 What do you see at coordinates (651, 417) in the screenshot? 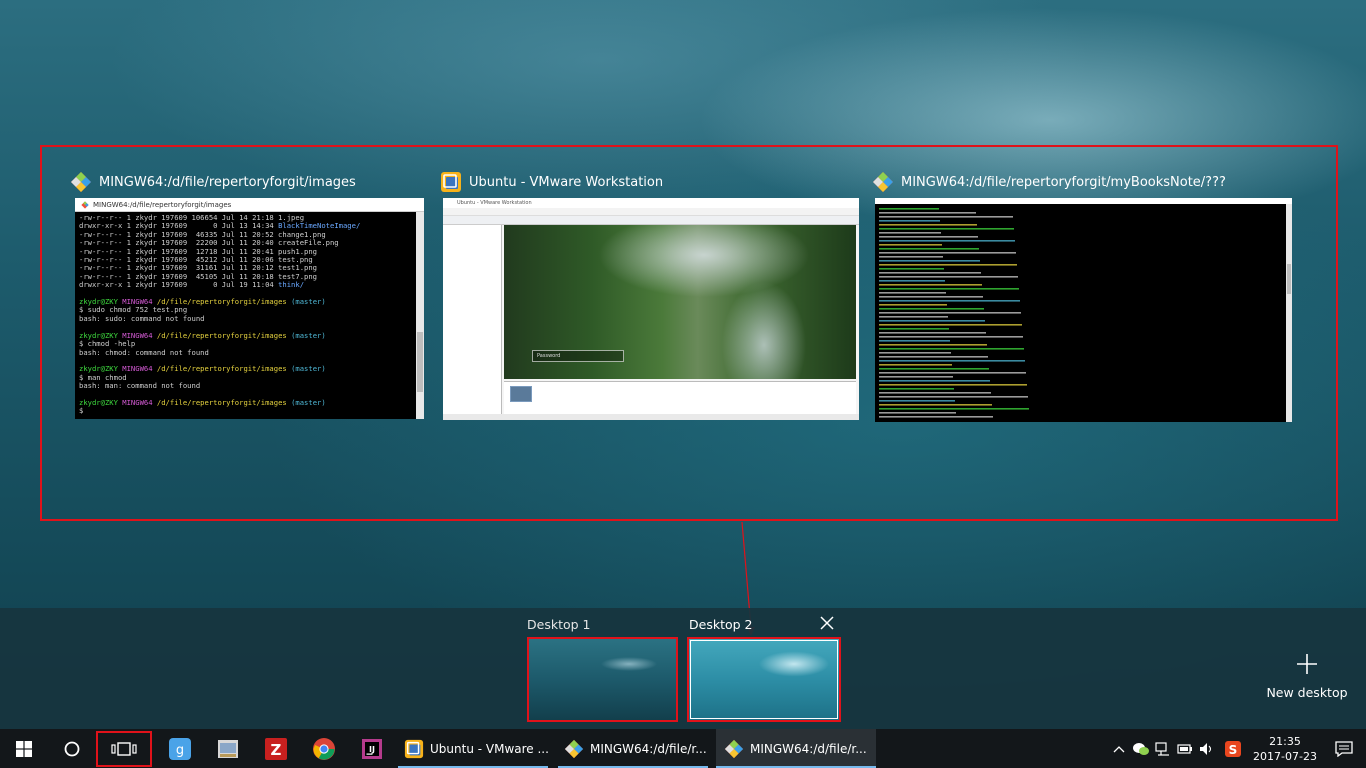
I see `vmware-statusbar` at bounding box center [651, 417].